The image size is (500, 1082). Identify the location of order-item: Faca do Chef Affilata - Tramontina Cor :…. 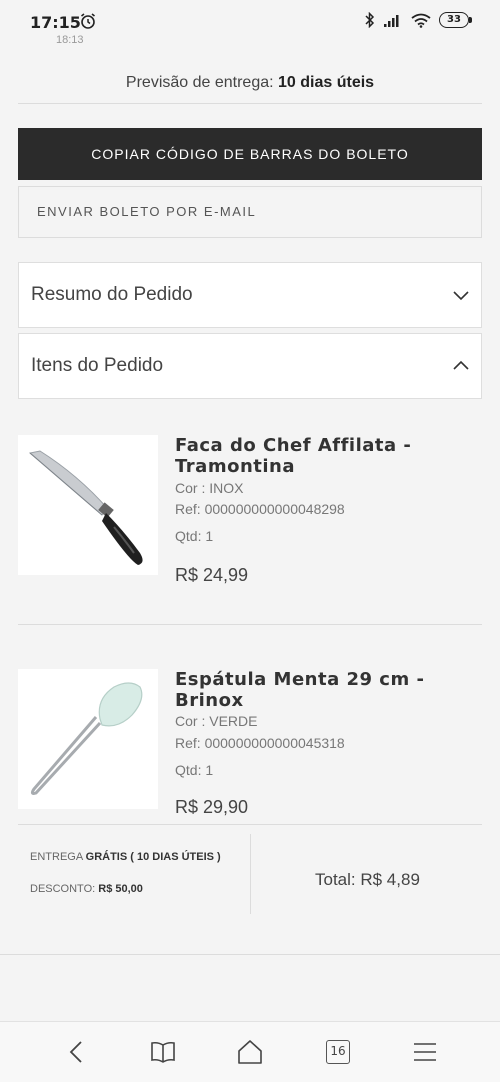
(250, 515).